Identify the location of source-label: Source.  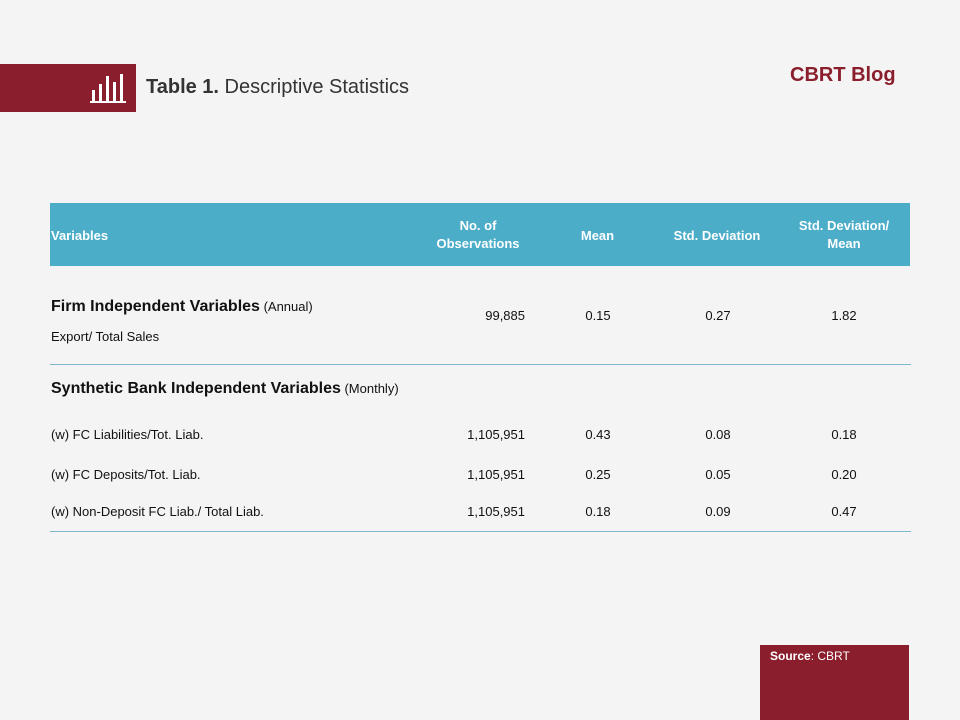
(790, 656).